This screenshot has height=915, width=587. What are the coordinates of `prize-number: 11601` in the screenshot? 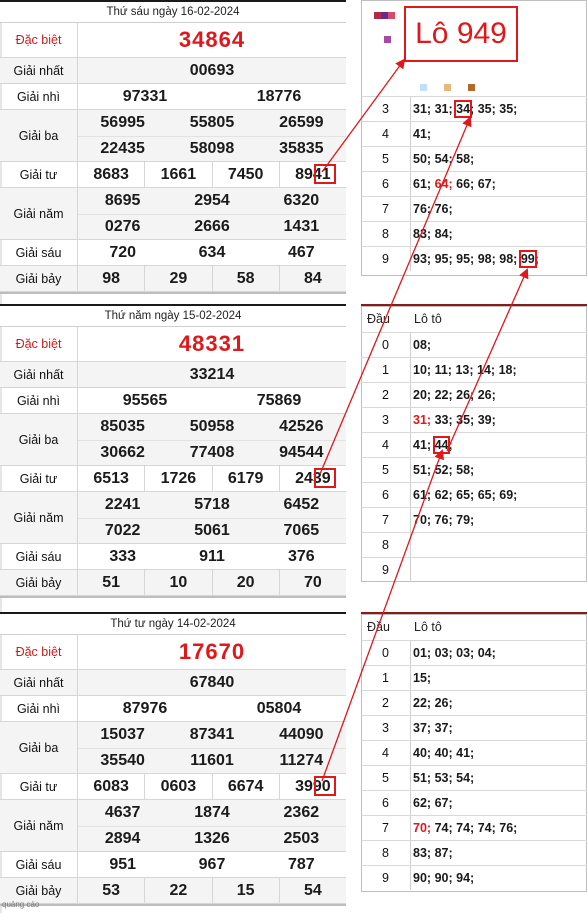 It's located at (212, 760).